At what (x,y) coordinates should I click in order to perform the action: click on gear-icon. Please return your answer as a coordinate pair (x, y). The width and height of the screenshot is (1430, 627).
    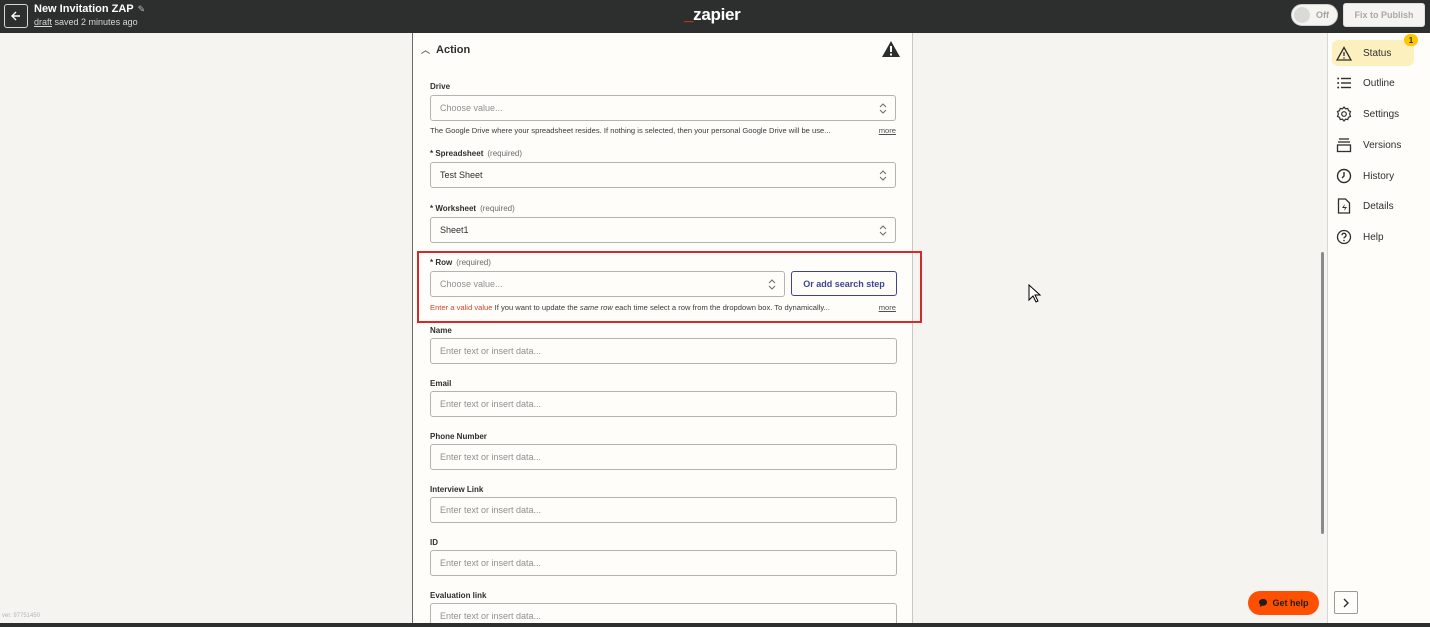
    Looking at the image, I should click on (1344, 114).